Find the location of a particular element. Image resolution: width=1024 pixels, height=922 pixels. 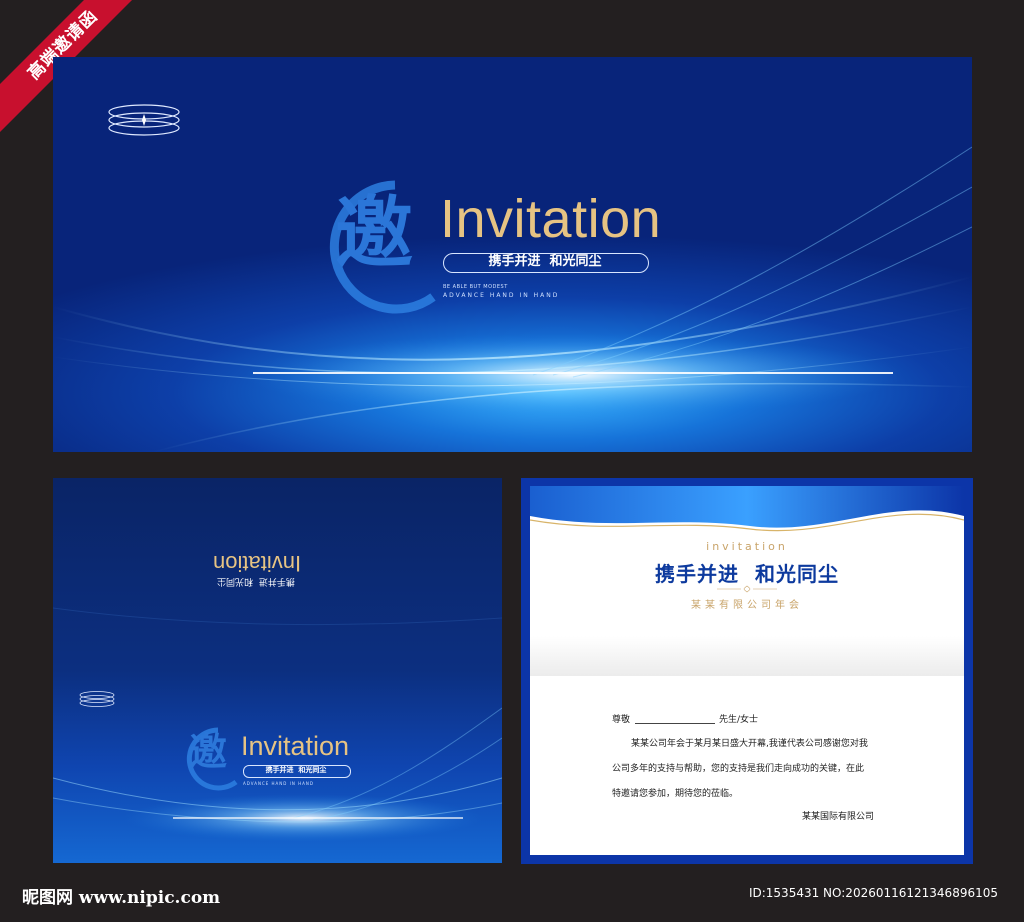

back-slogan: 携手并进 和光同尘 is located at coordinates (296, 770).